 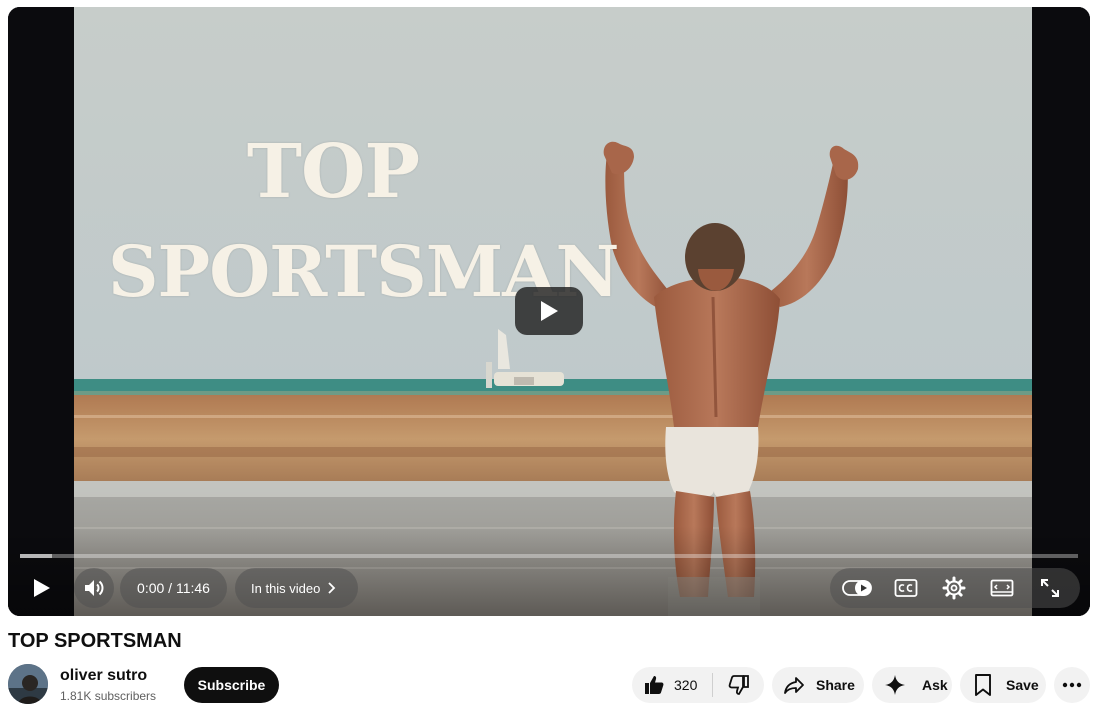 I want to click on more-actions-button, so click(x=1072, y=685).